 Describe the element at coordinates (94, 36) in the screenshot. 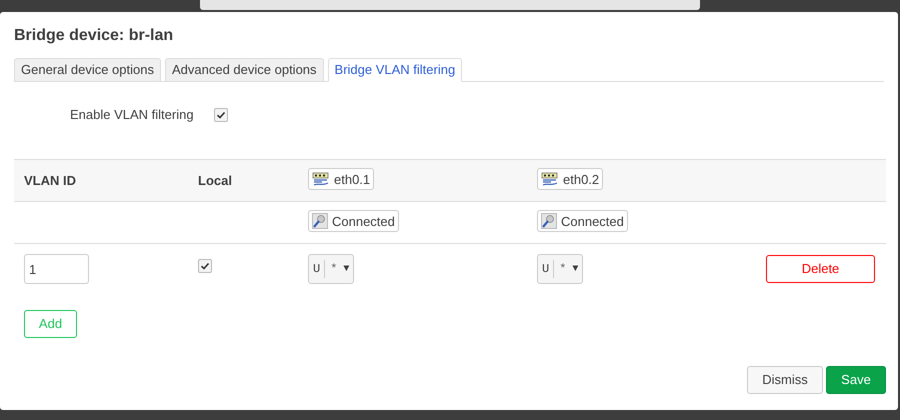

I see `dialog-title: Bridge device: br-lan` at that location.